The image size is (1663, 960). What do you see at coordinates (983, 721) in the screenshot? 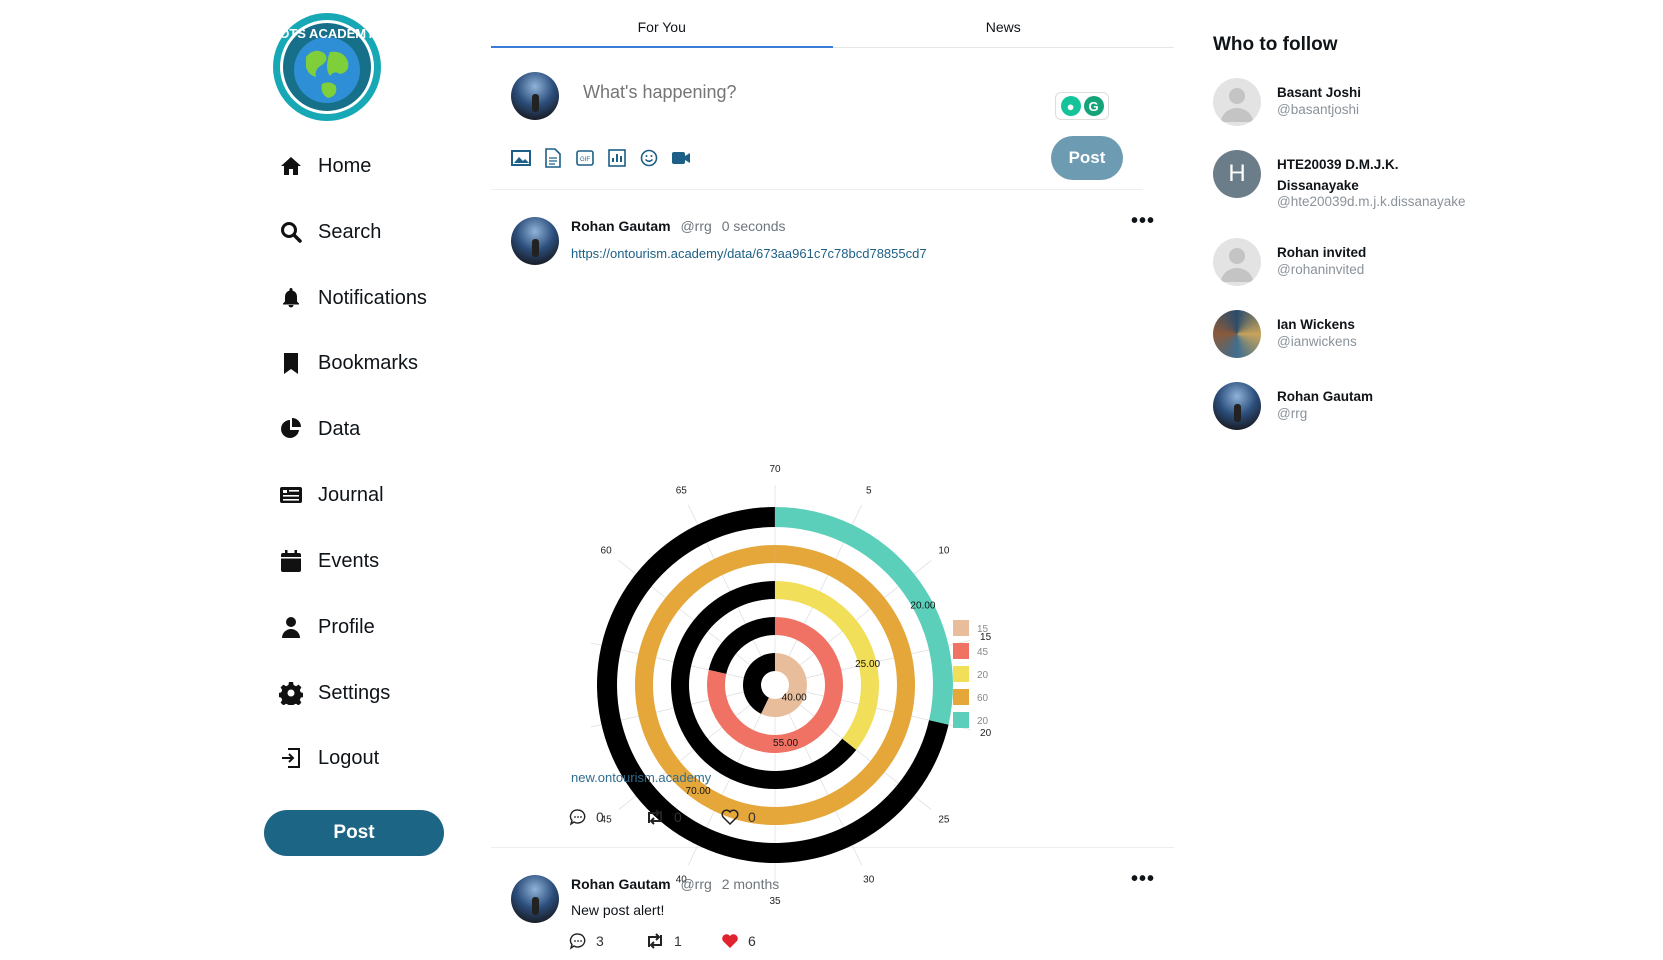
I see `legend-label: 20` at bounding box center [983, 721].